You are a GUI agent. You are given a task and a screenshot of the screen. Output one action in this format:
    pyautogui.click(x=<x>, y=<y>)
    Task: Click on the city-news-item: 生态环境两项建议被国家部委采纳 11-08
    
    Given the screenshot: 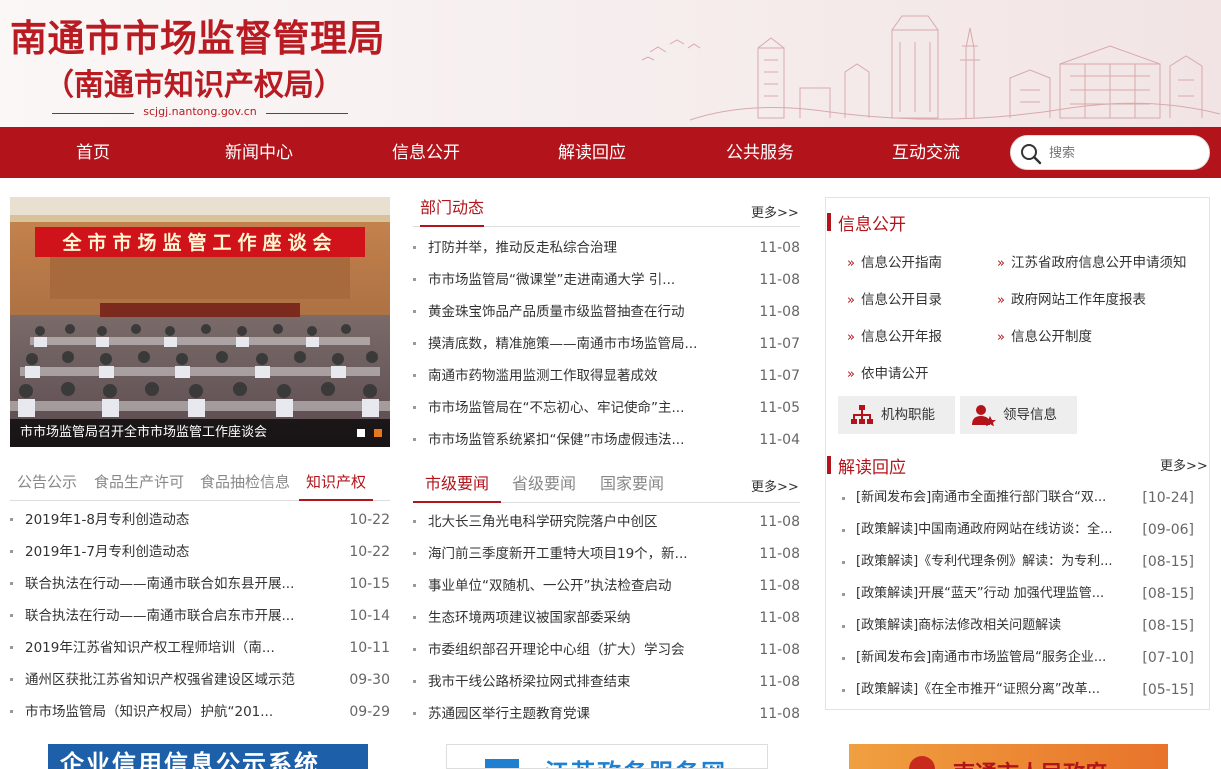 What is the action you would take?
    pyautogui.click(x=606, y=618)
    